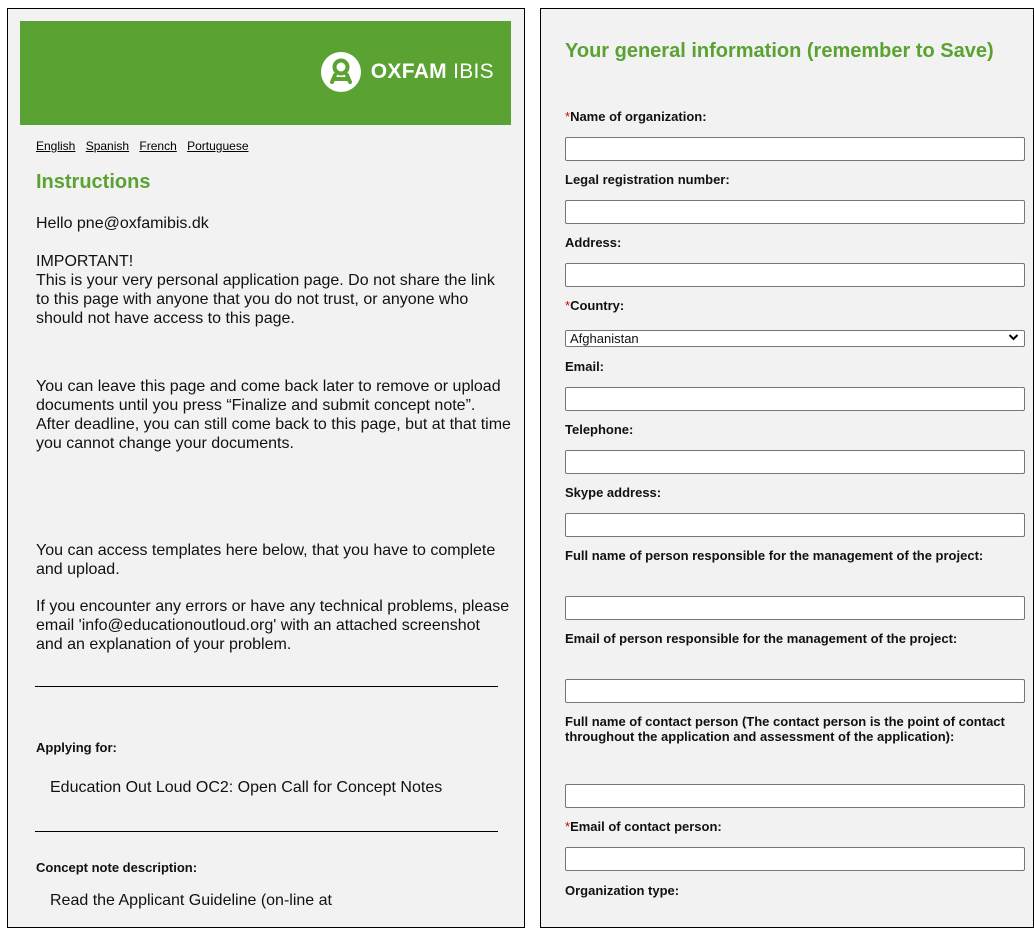 The image size is (1034, 928). What do you see at coordinates (585, 366) in the screenshot?
I see `email-label: Email:` at bounding box center [585, 366].